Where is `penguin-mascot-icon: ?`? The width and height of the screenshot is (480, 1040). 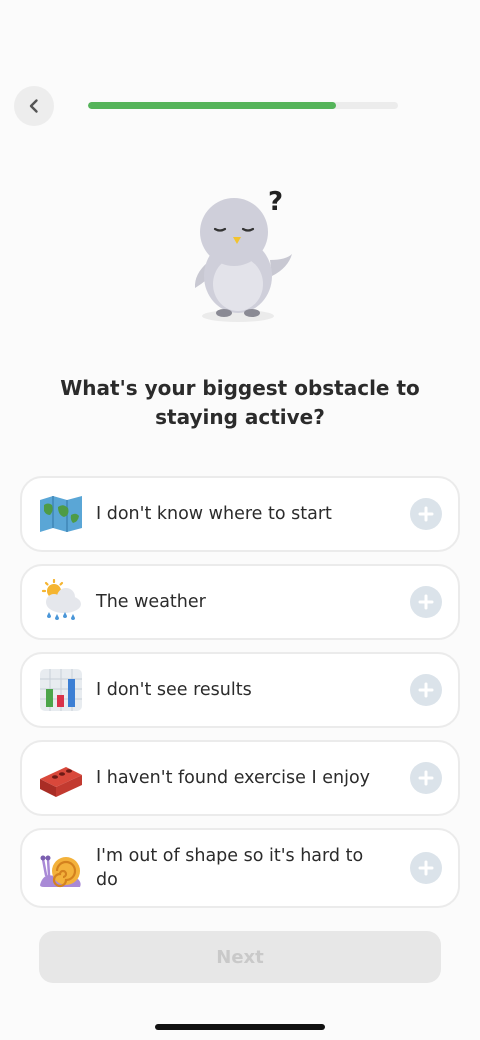
penguin-mascot-icon: ? is located at coordinates (243, 254).